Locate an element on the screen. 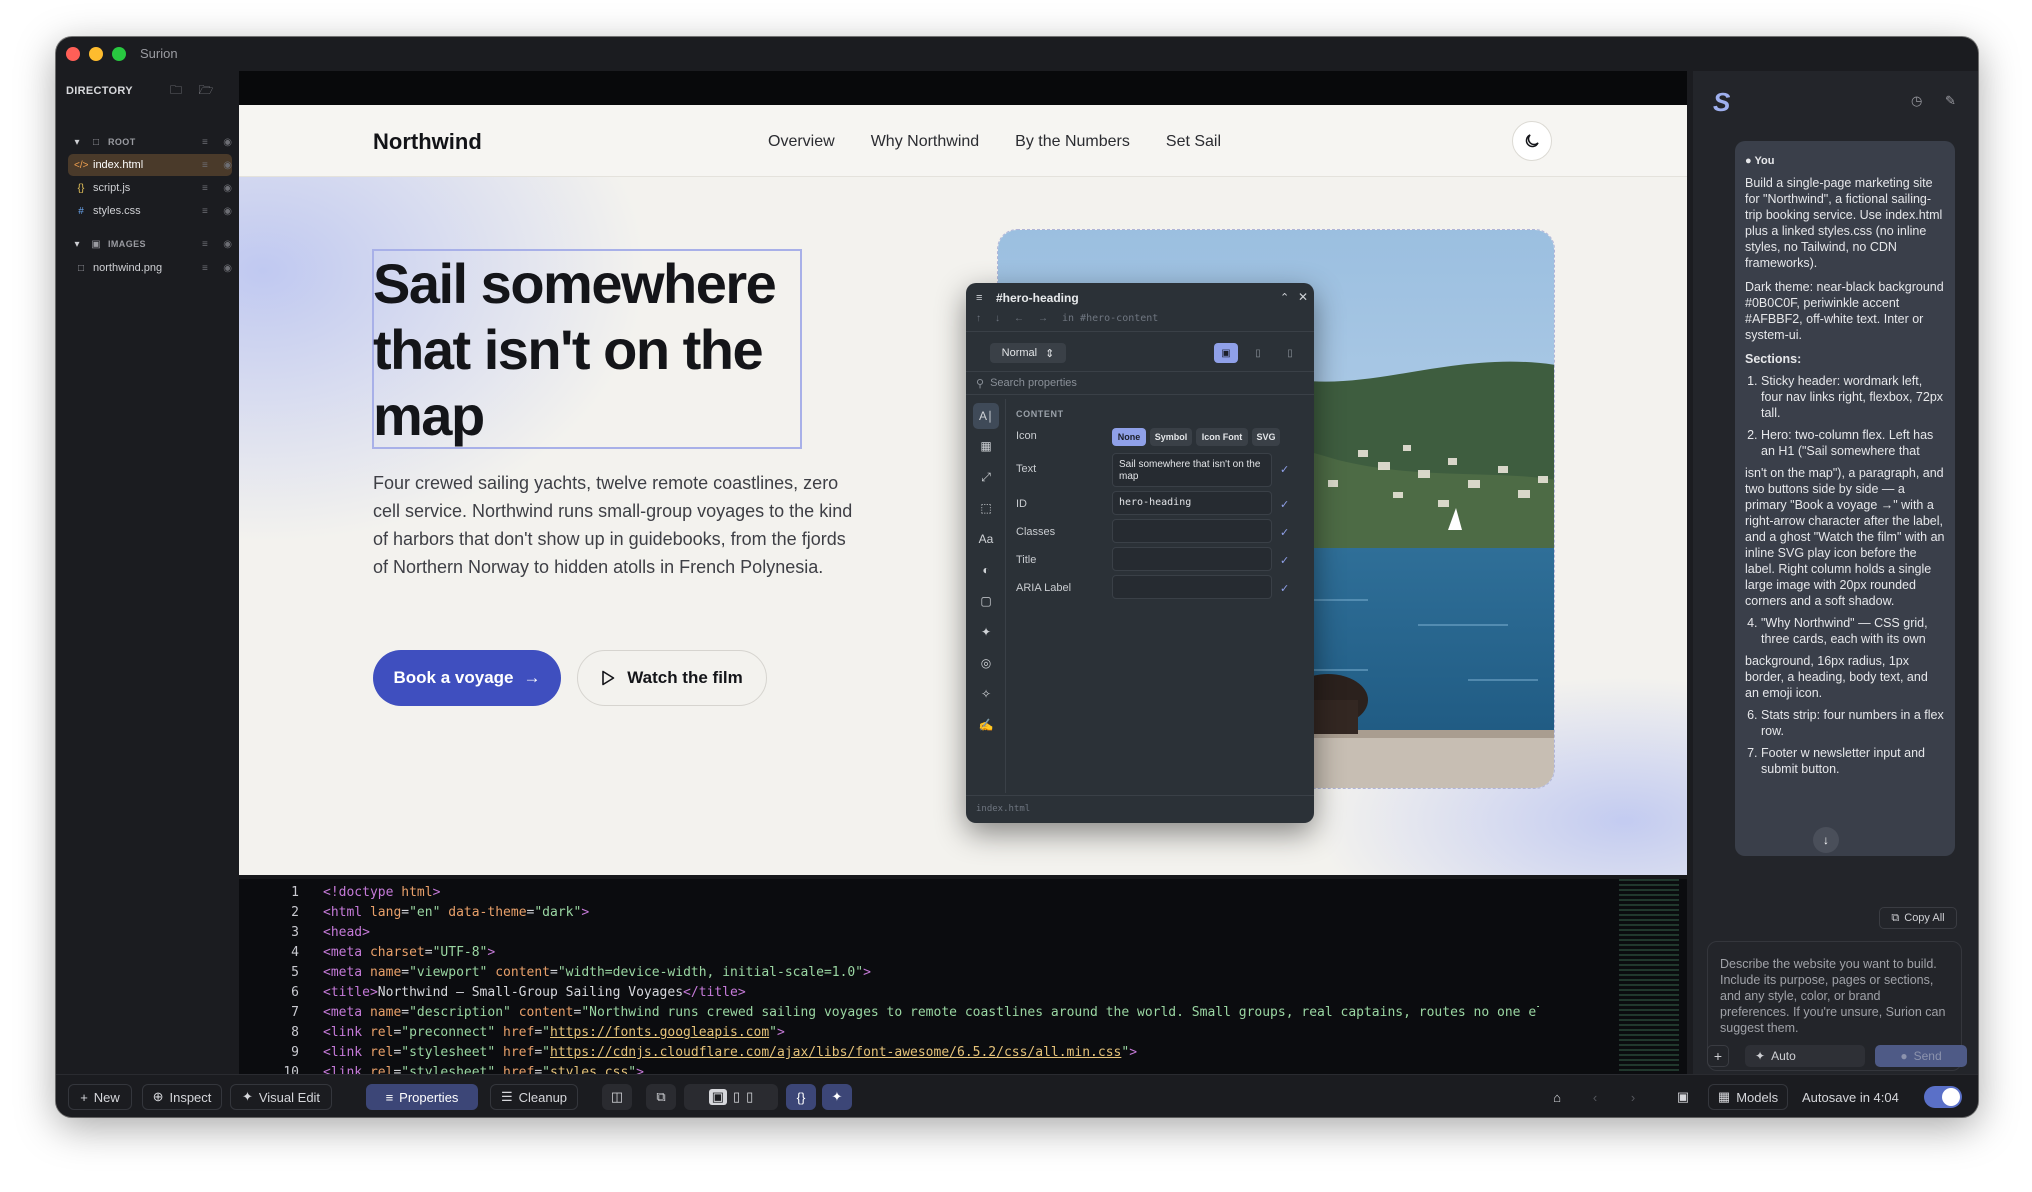 The image size is (2032, 1192). icon-option-icon-font: Icon Font is located at coordinates (1222, 437).